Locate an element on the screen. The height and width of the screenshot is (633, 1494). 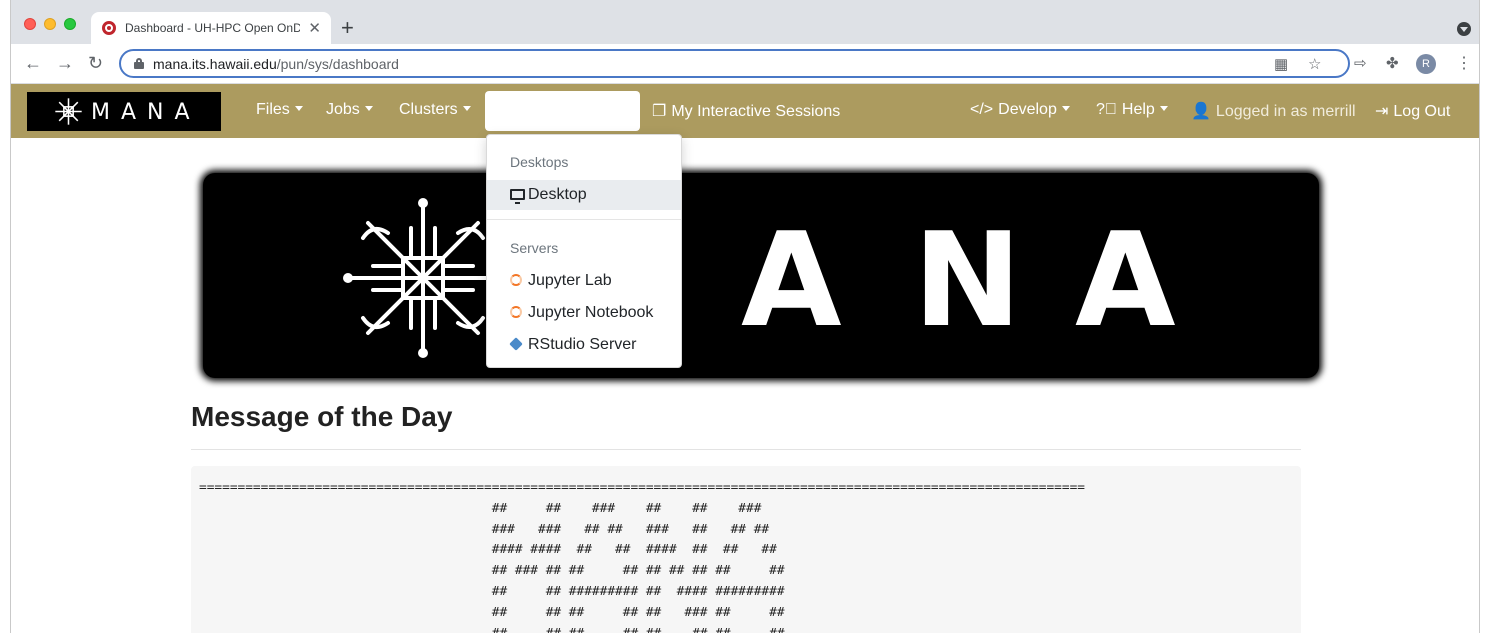
reload-icon: ↻ is located at coordinates (95, 63).